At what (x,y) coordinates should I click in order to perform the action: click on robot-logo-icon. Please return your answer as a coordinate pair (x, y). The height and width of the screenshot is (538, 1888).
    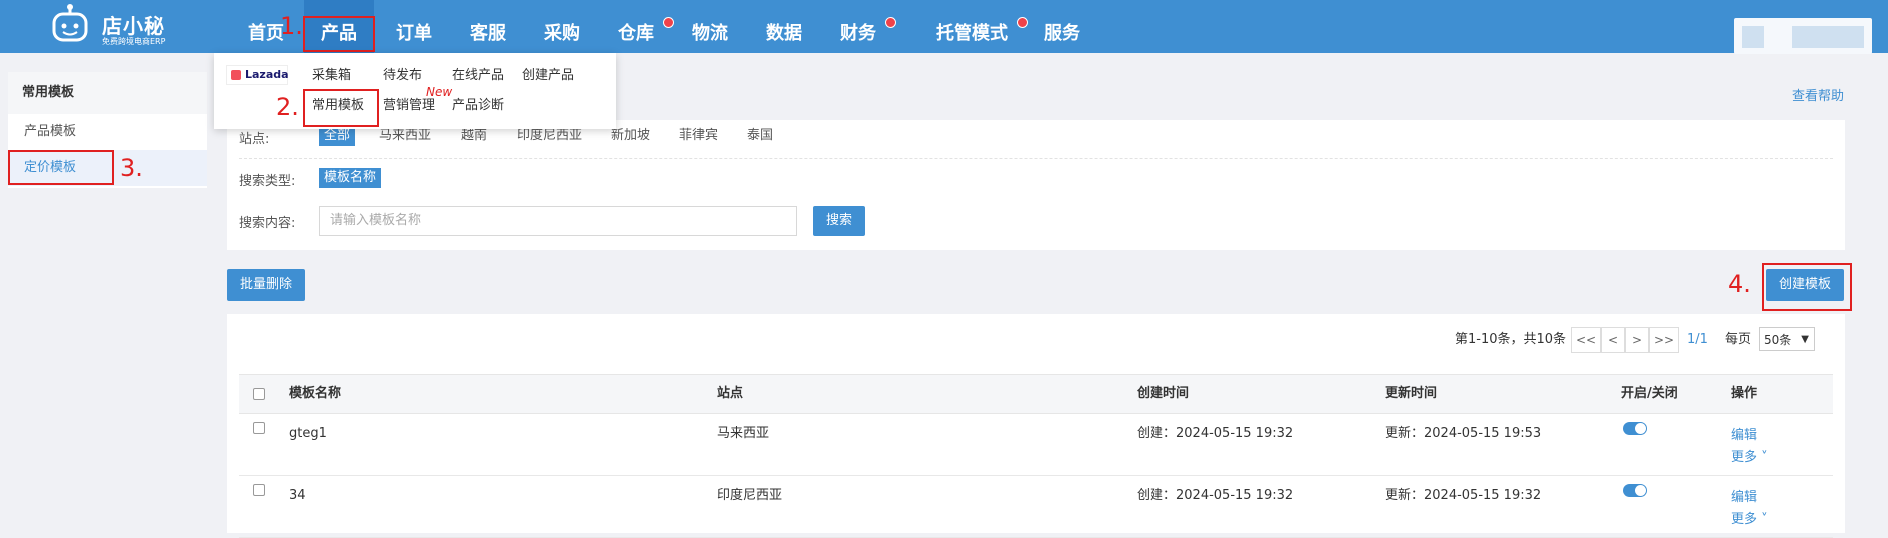
    Looking at the image, I should click on (70, 23).